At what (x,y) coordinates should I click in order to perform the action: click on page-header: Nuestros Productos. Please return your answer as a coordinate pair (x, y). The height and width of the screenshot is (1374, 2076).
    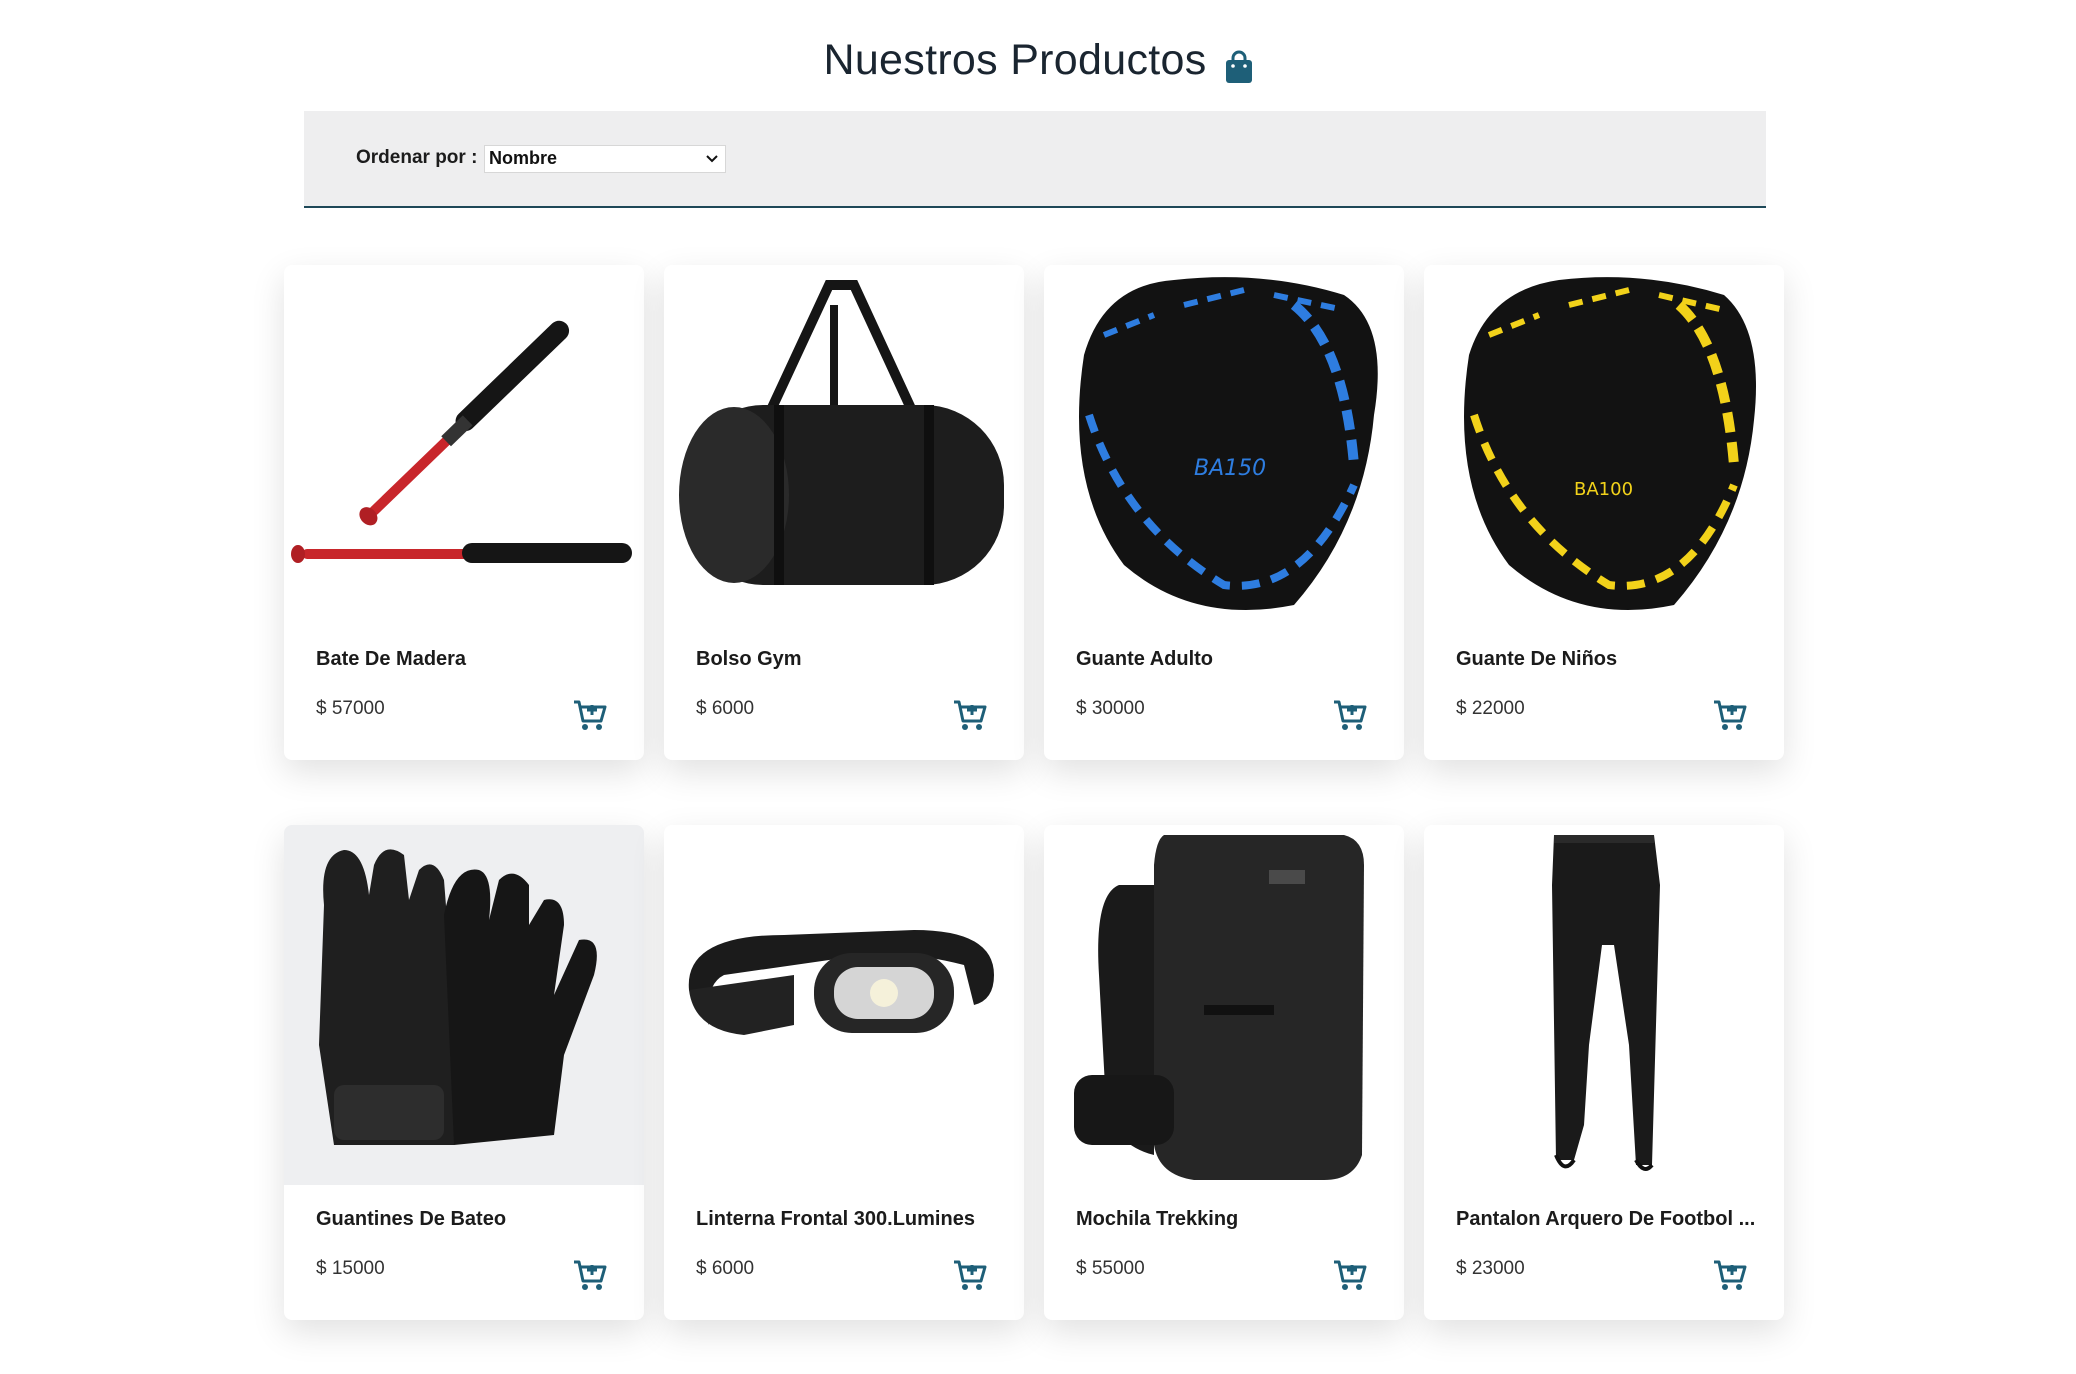
    Looking at the image, I should click on (1038, 66).